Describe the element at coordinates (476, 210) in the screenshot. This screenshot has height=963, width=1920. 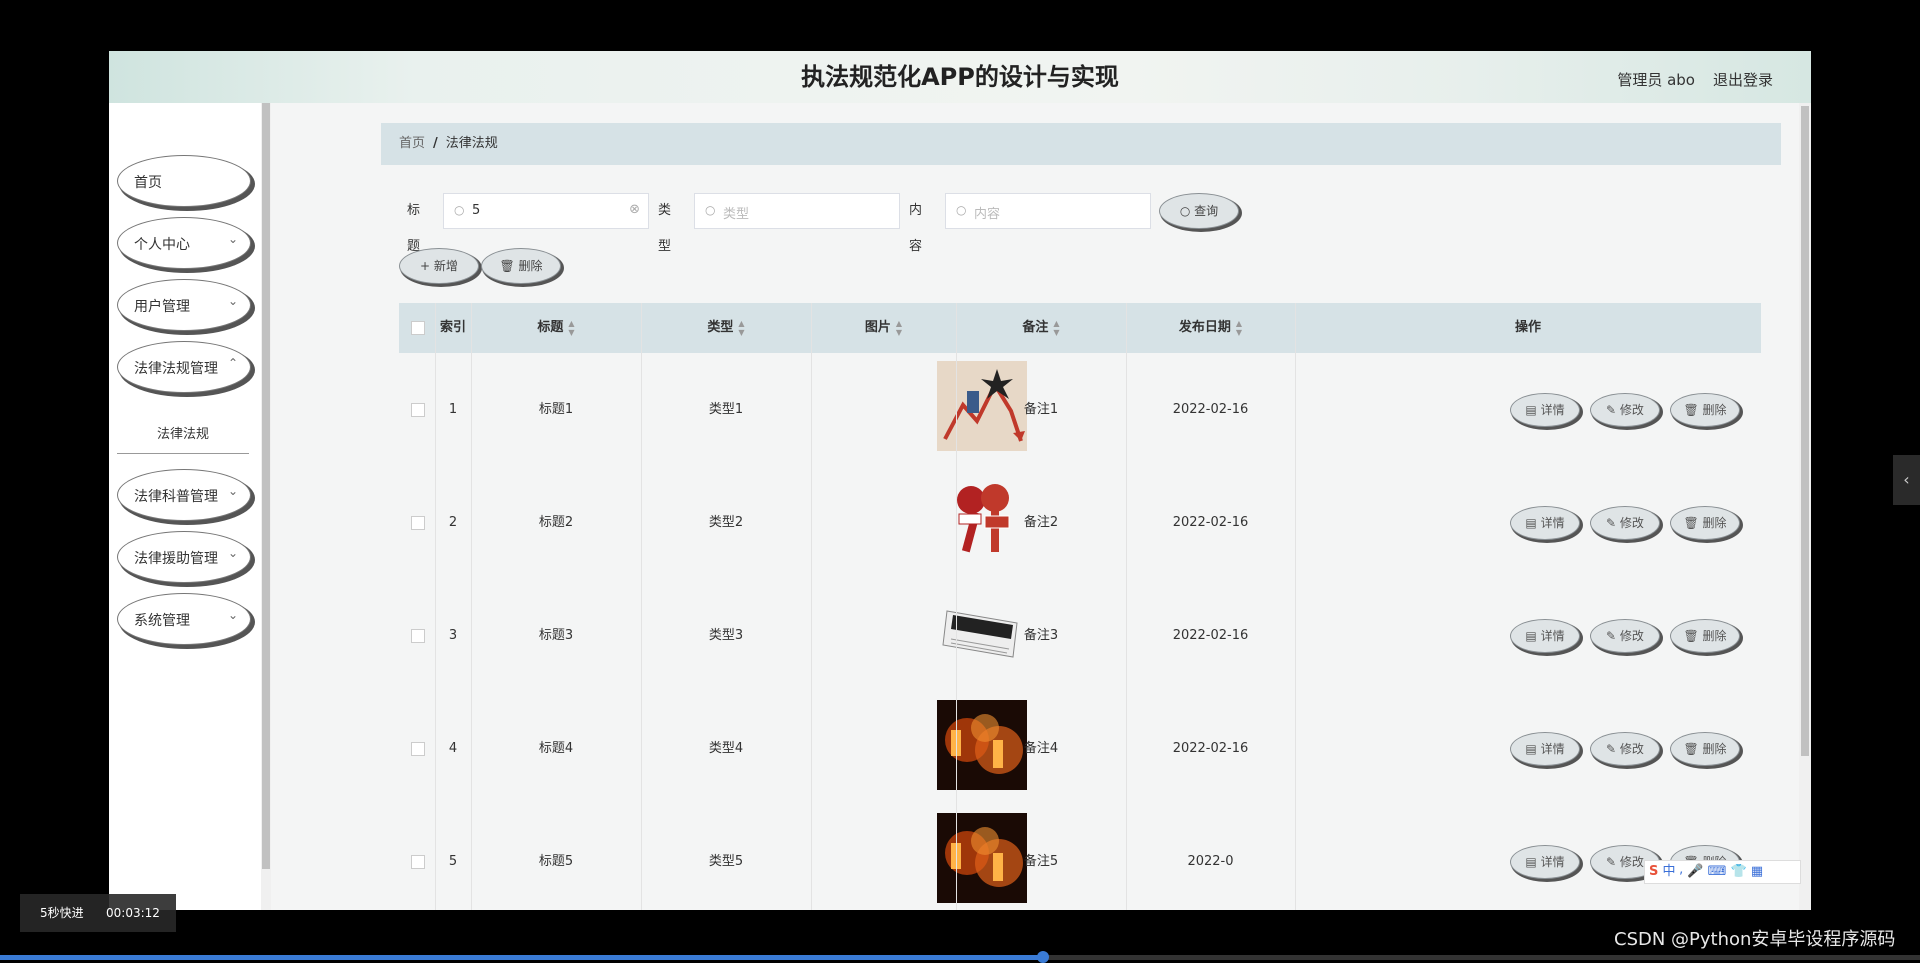
I see `title-search-value: 5` at that location.